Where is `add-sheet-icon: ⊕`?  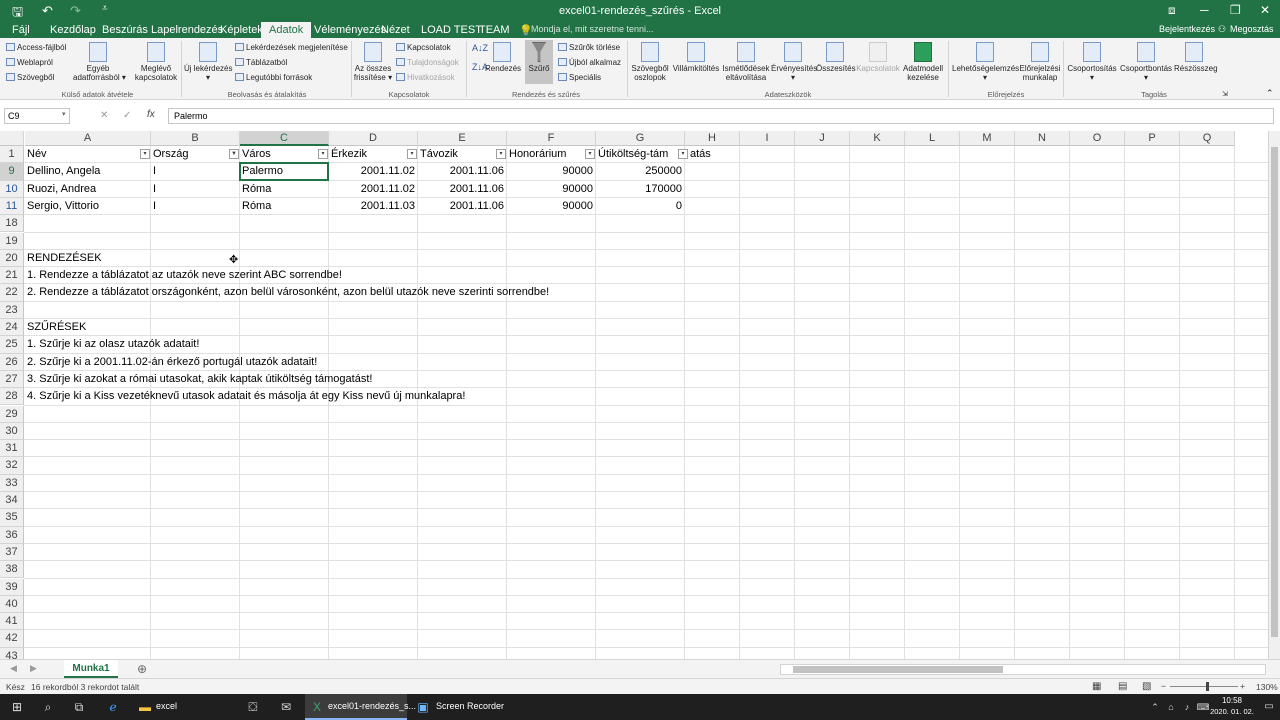
add-sheet-icon: ⊕ is located at coordinates (142, 669).